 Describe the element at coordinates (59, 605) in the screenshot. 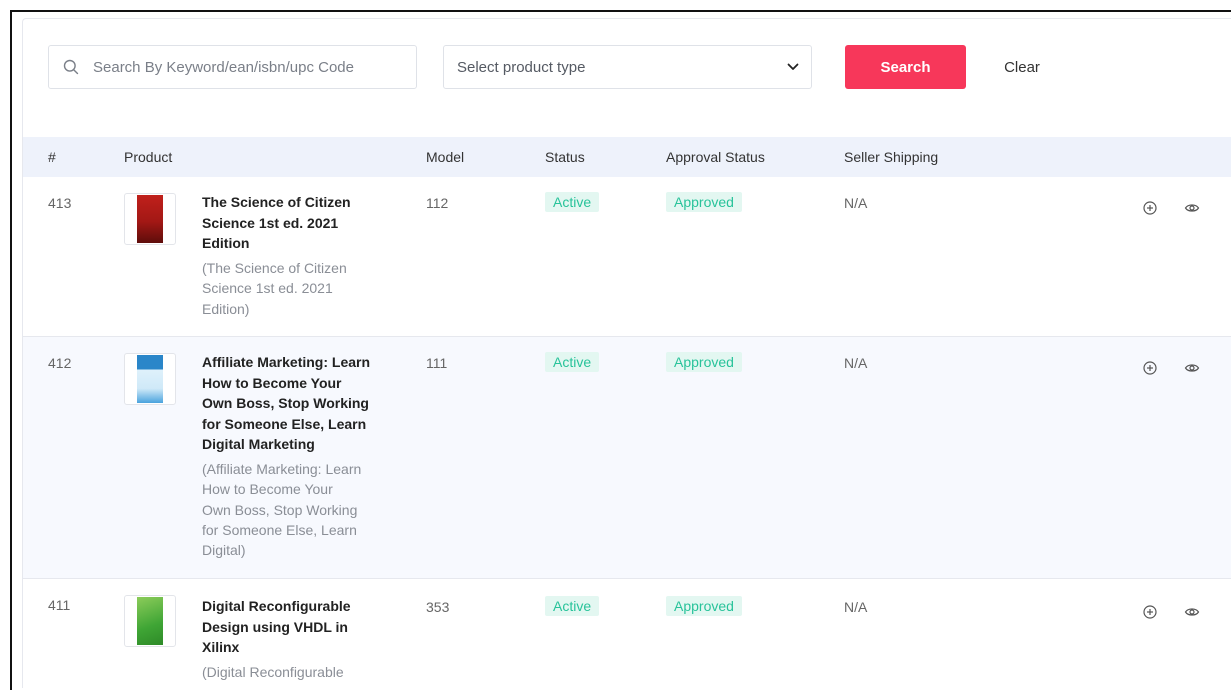

I see `product-id: 411` at that location.